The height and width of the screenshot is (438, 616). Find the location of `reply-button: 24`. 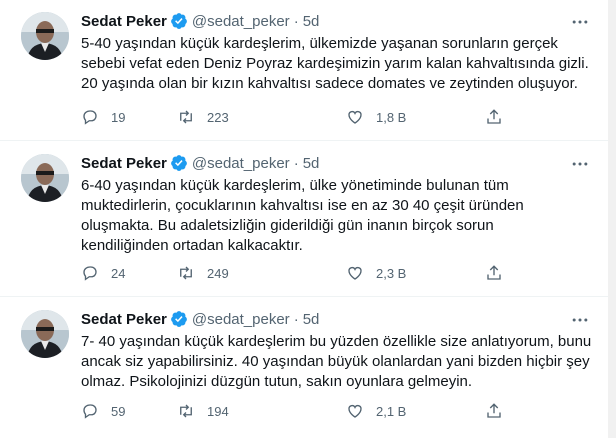

reply-button: 24 is located at coordinates (103, 273).